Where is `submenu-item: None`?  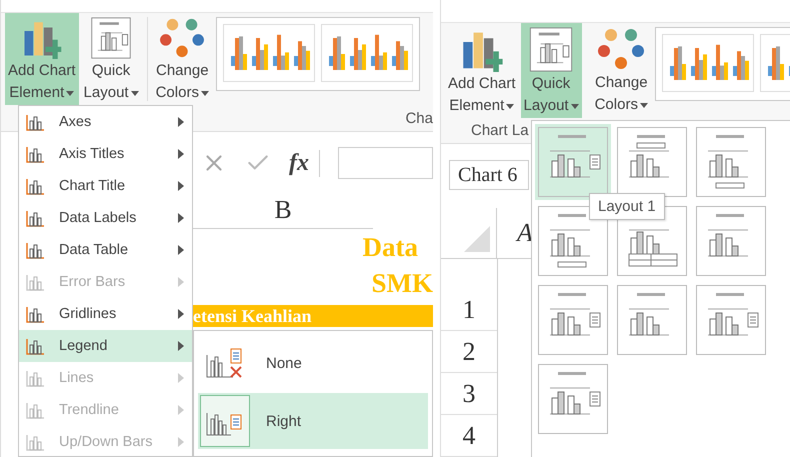
submenu-item: None is located at coordinates (313, 363).